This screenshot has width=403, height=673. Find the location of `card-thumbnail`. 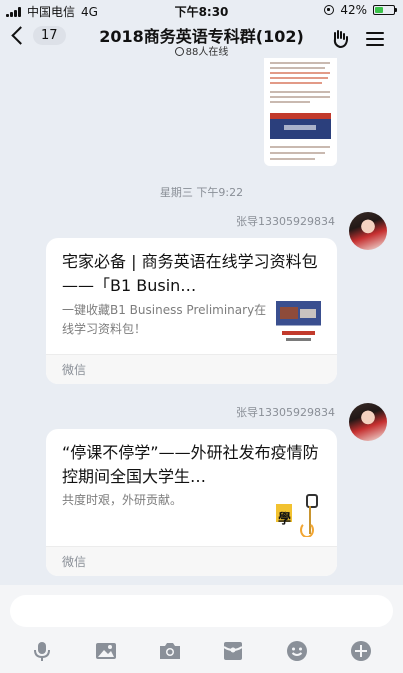

card-thumbnail is located at coordinates (298, 323).